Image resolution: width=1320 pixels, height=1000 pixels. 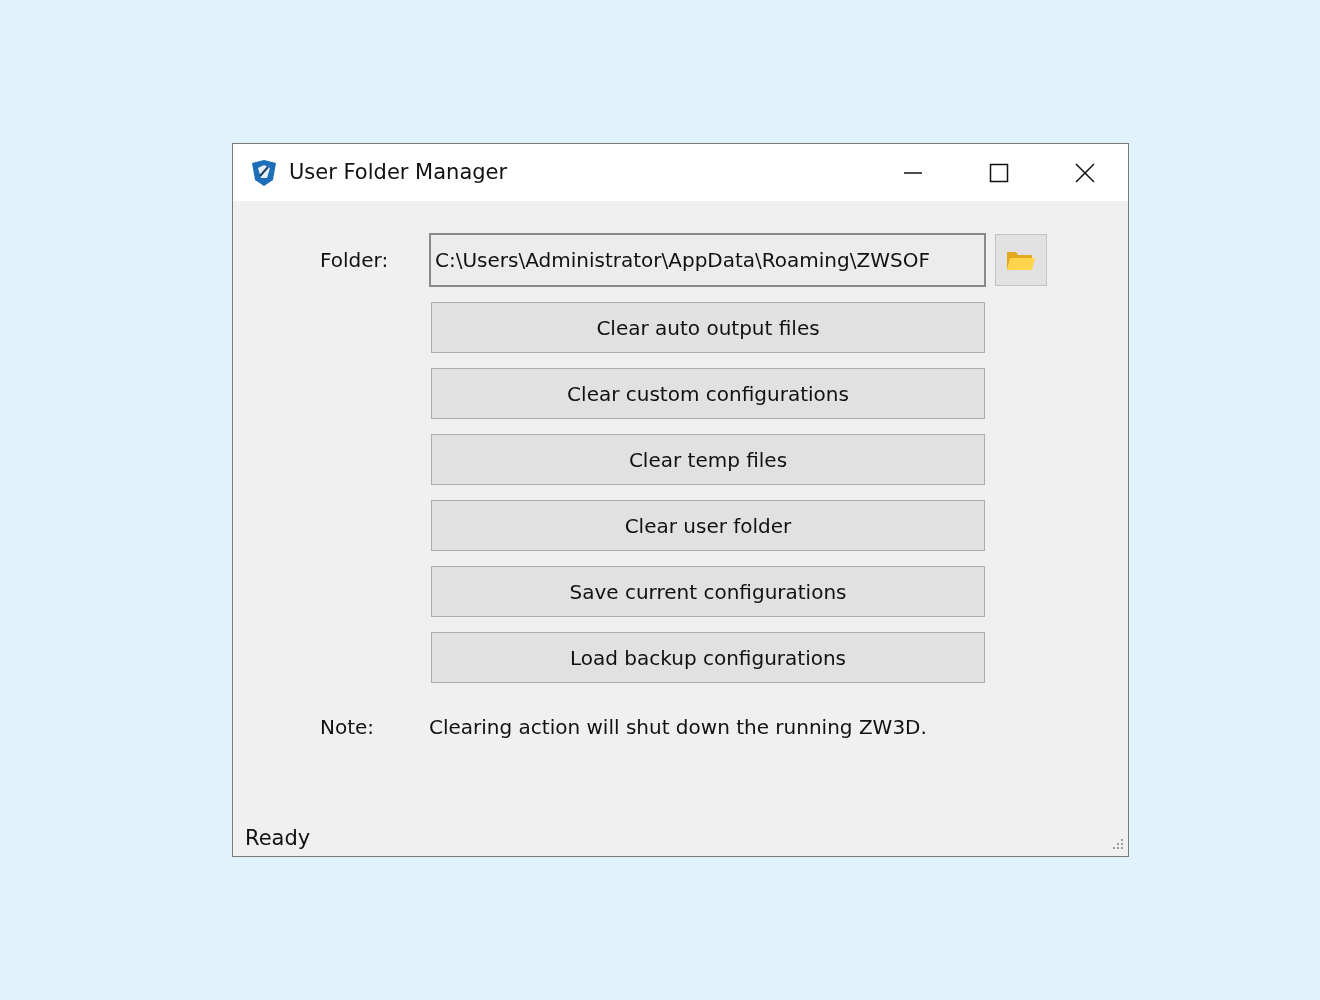 I want to click on folder-path-field: C:\Users\Administrator\AppData\Roaming\ZWSOF, so click(x=707, y=260).